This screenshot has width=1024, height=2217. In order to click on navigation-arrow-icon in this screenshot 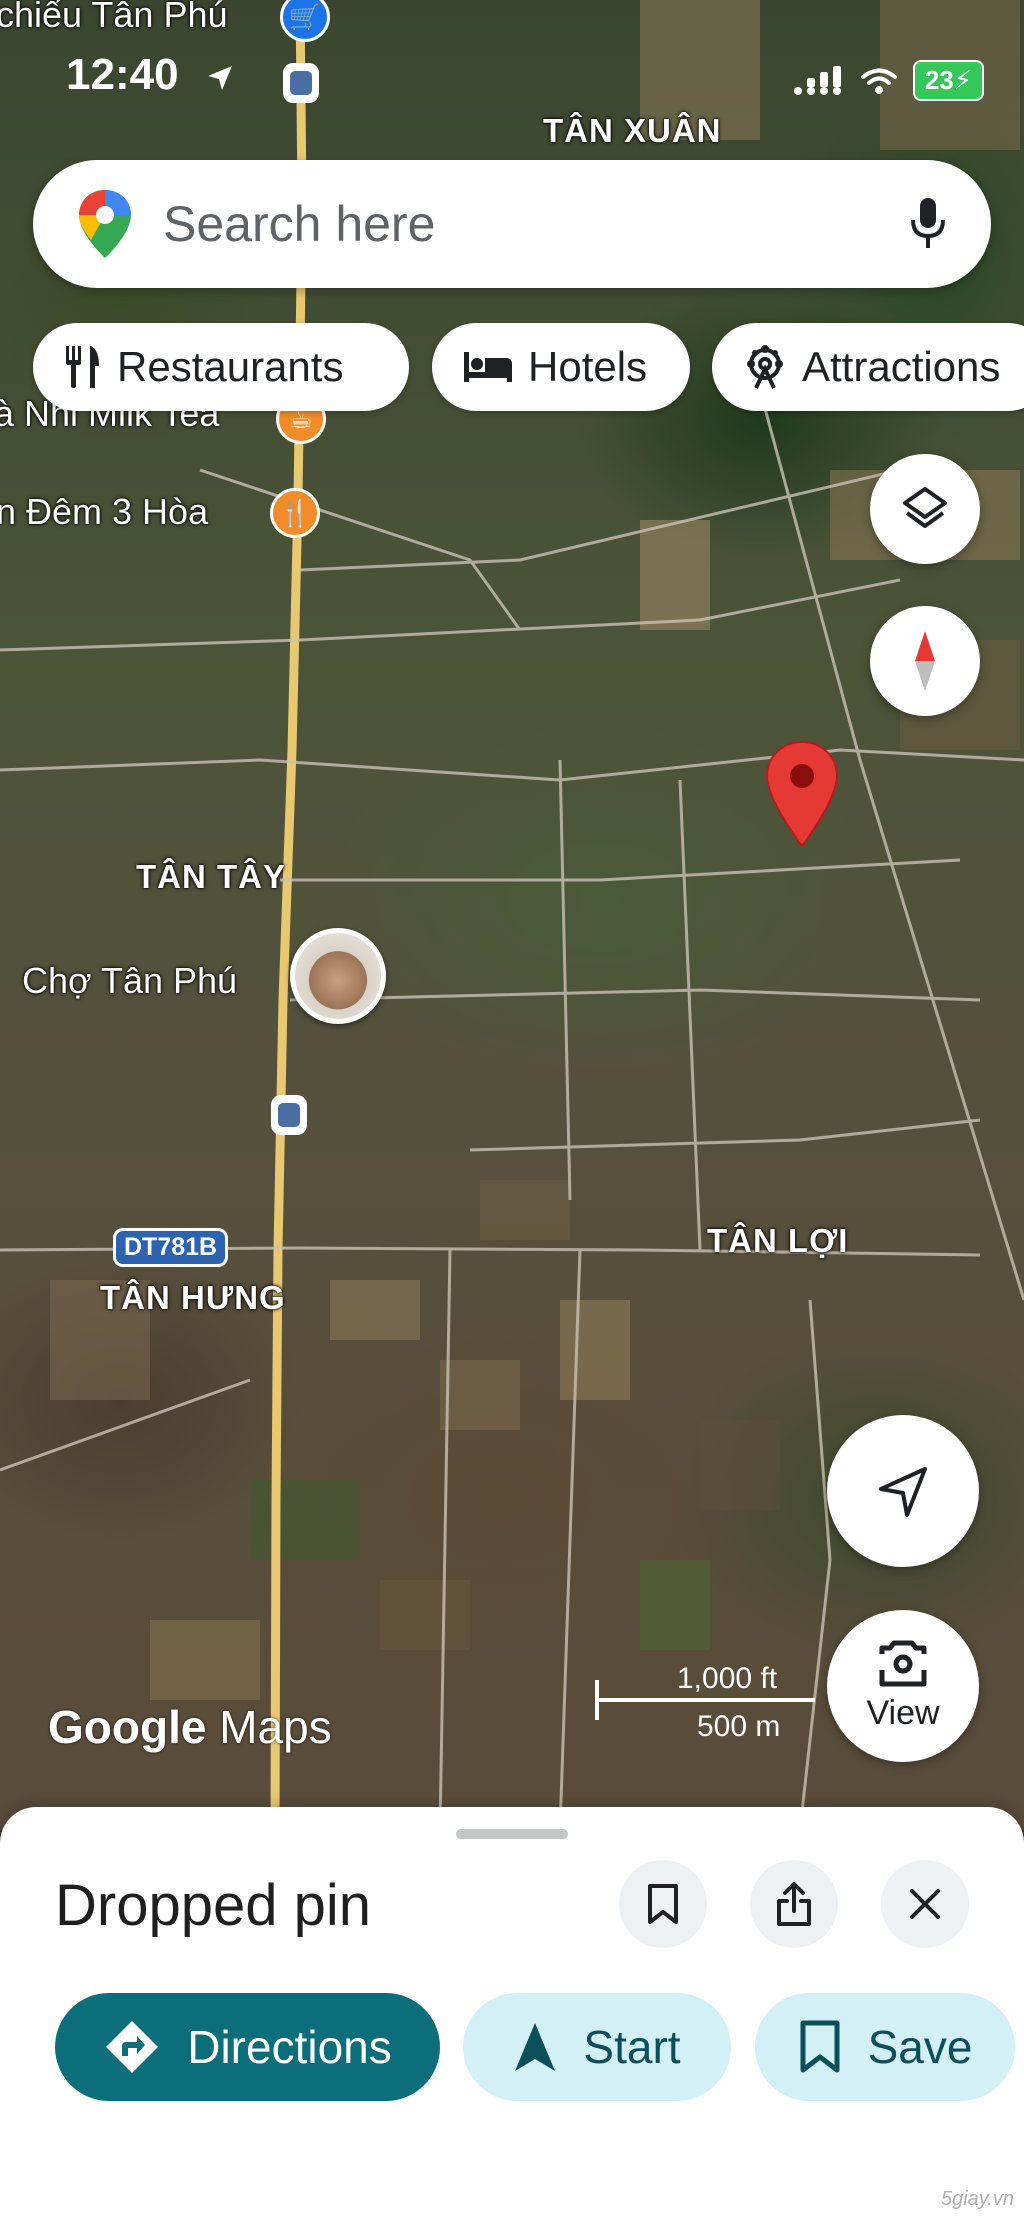, I will do `click(903, 1492)`.